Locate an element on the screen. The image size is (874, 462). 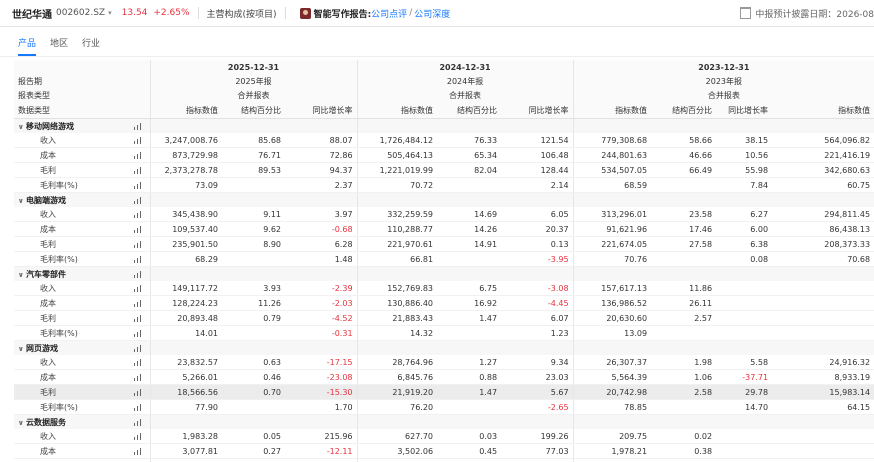
company-review-link: 公司点评 is located at coordinates (389, 13).